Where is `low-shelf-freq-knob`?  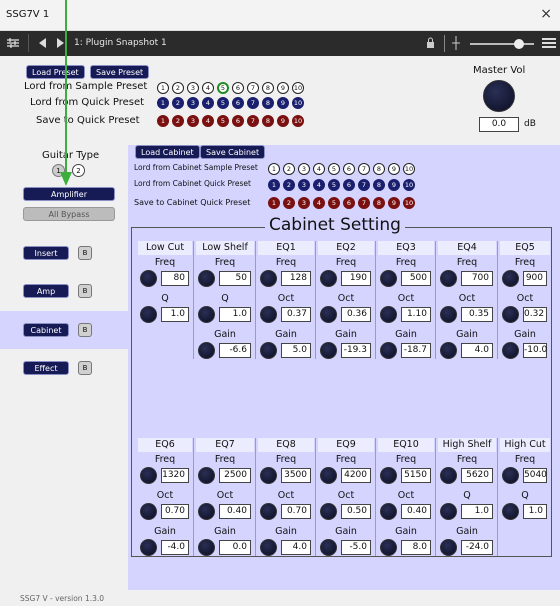
low-shelf-freq-knob is located at coordinates (206, 278).